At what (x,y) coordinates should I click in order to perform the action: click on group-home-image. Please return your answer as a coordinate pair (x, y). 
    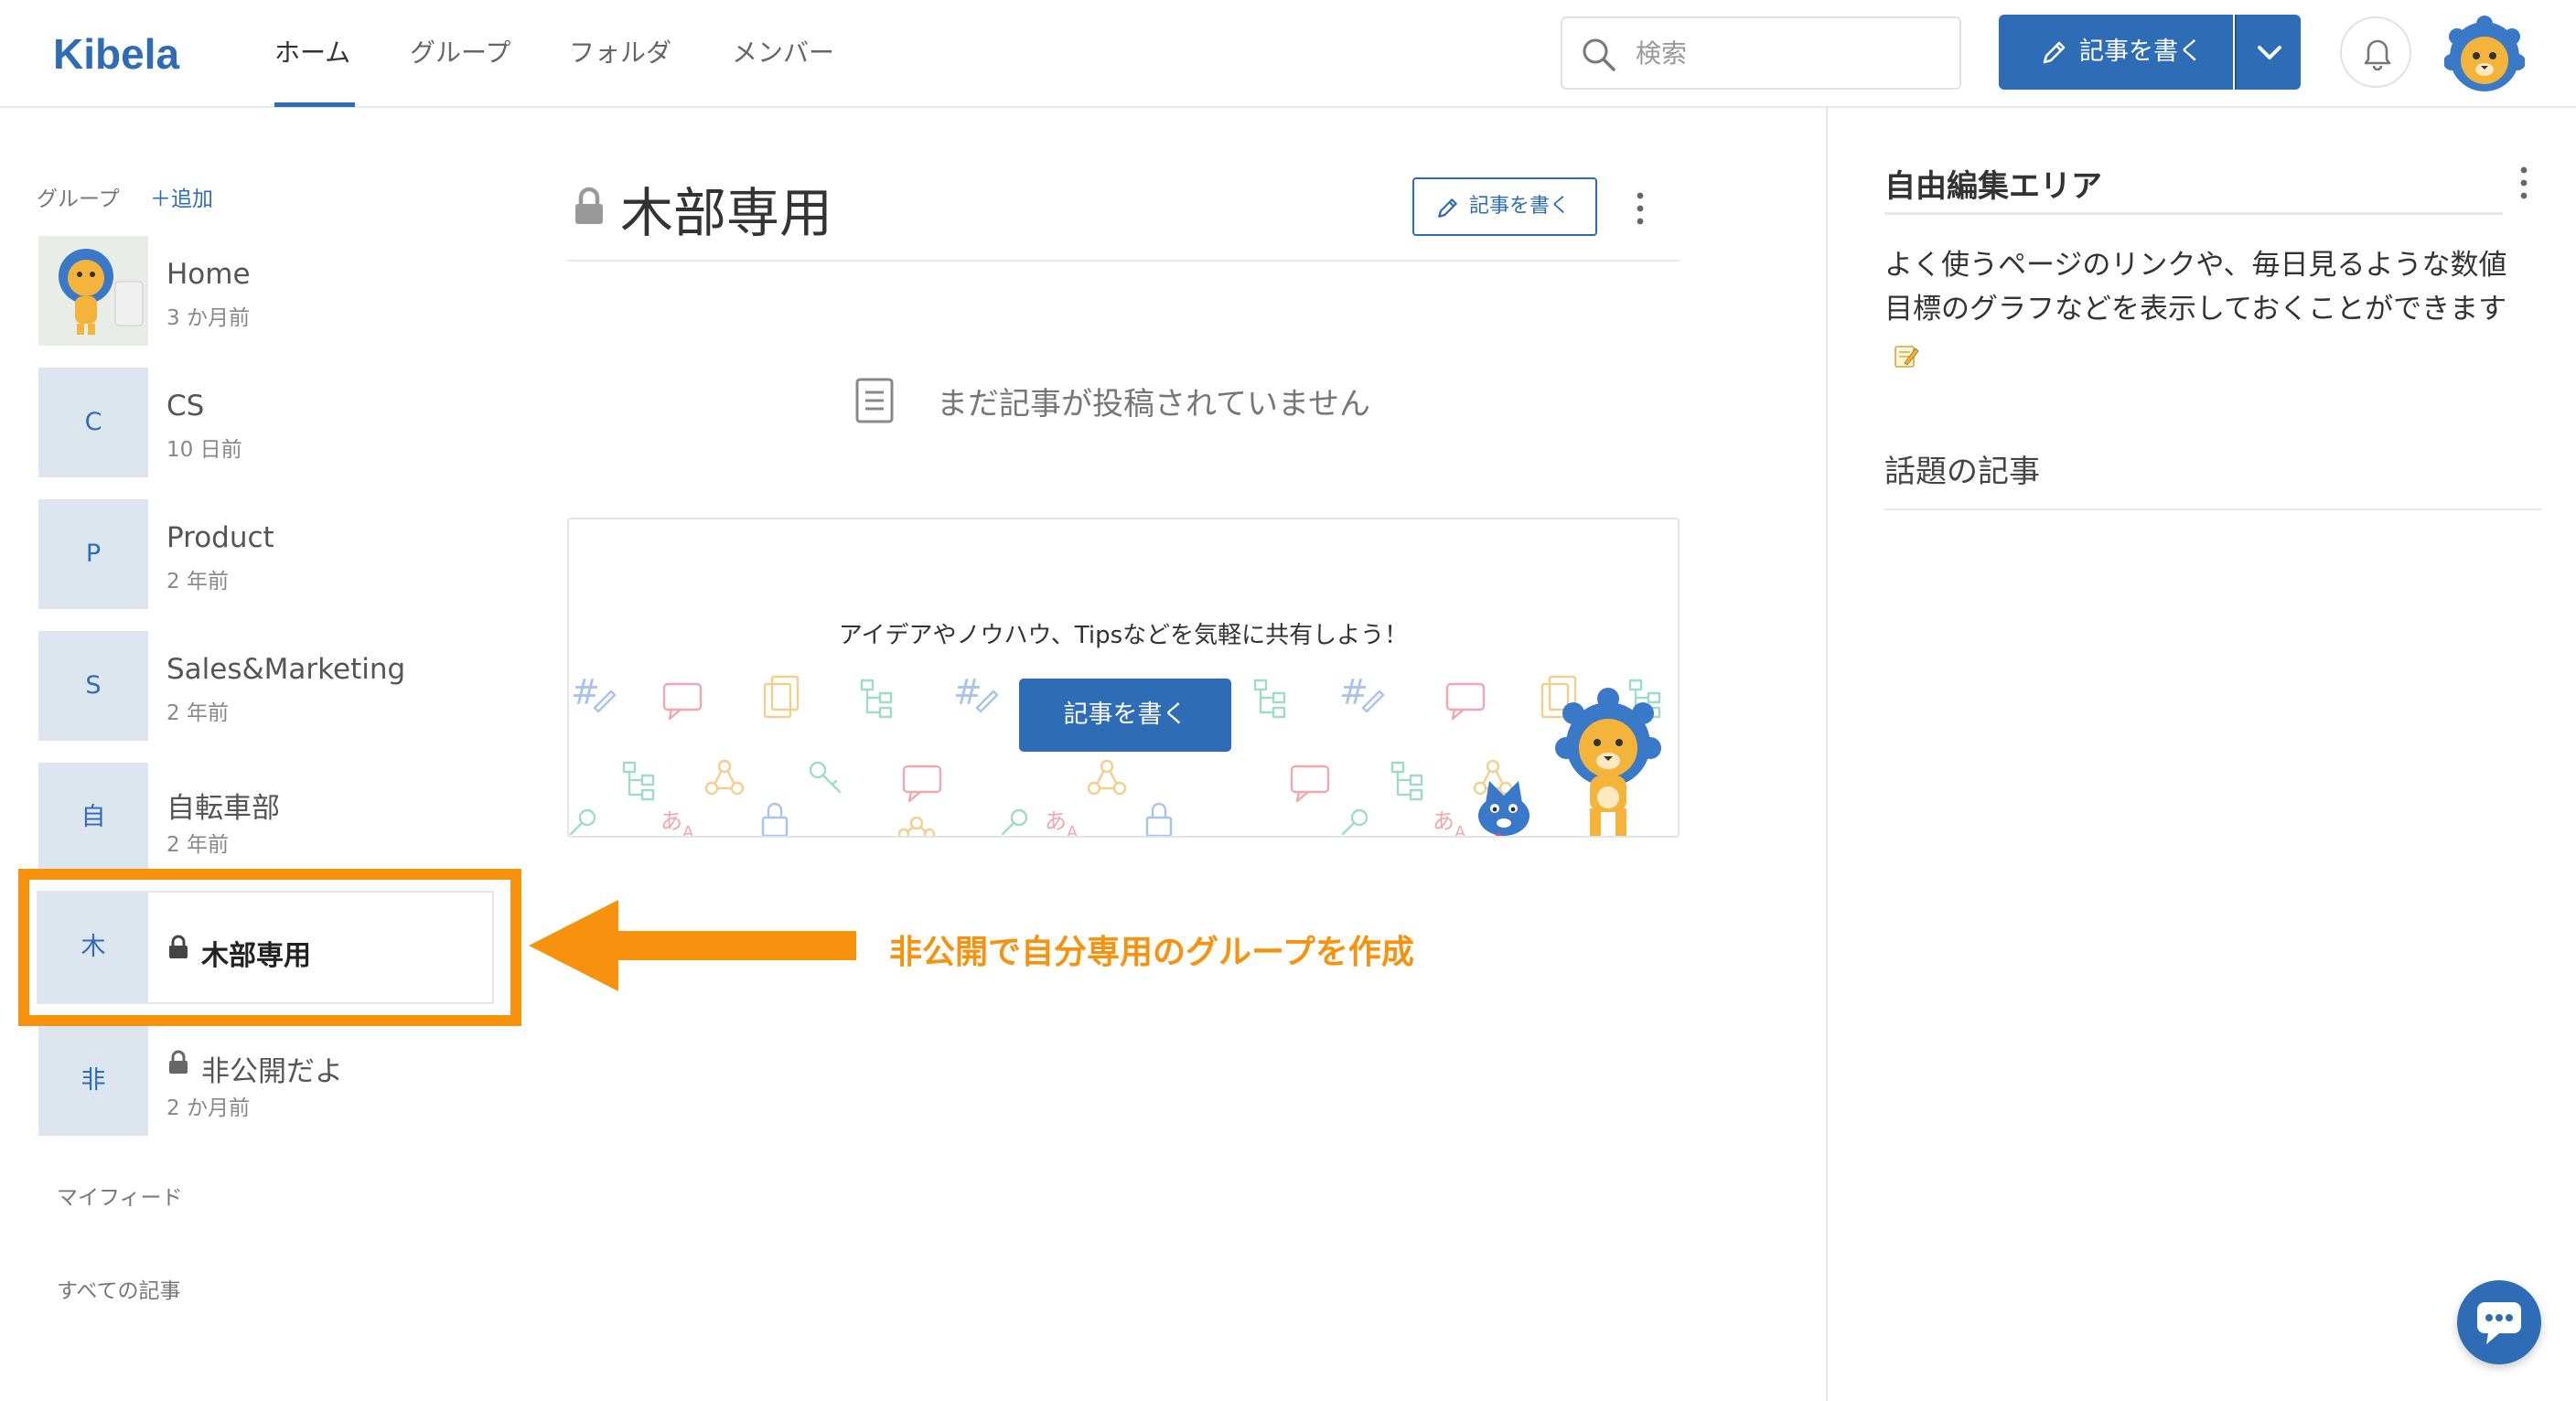
    Looking at the image, I should click on (93, 291).